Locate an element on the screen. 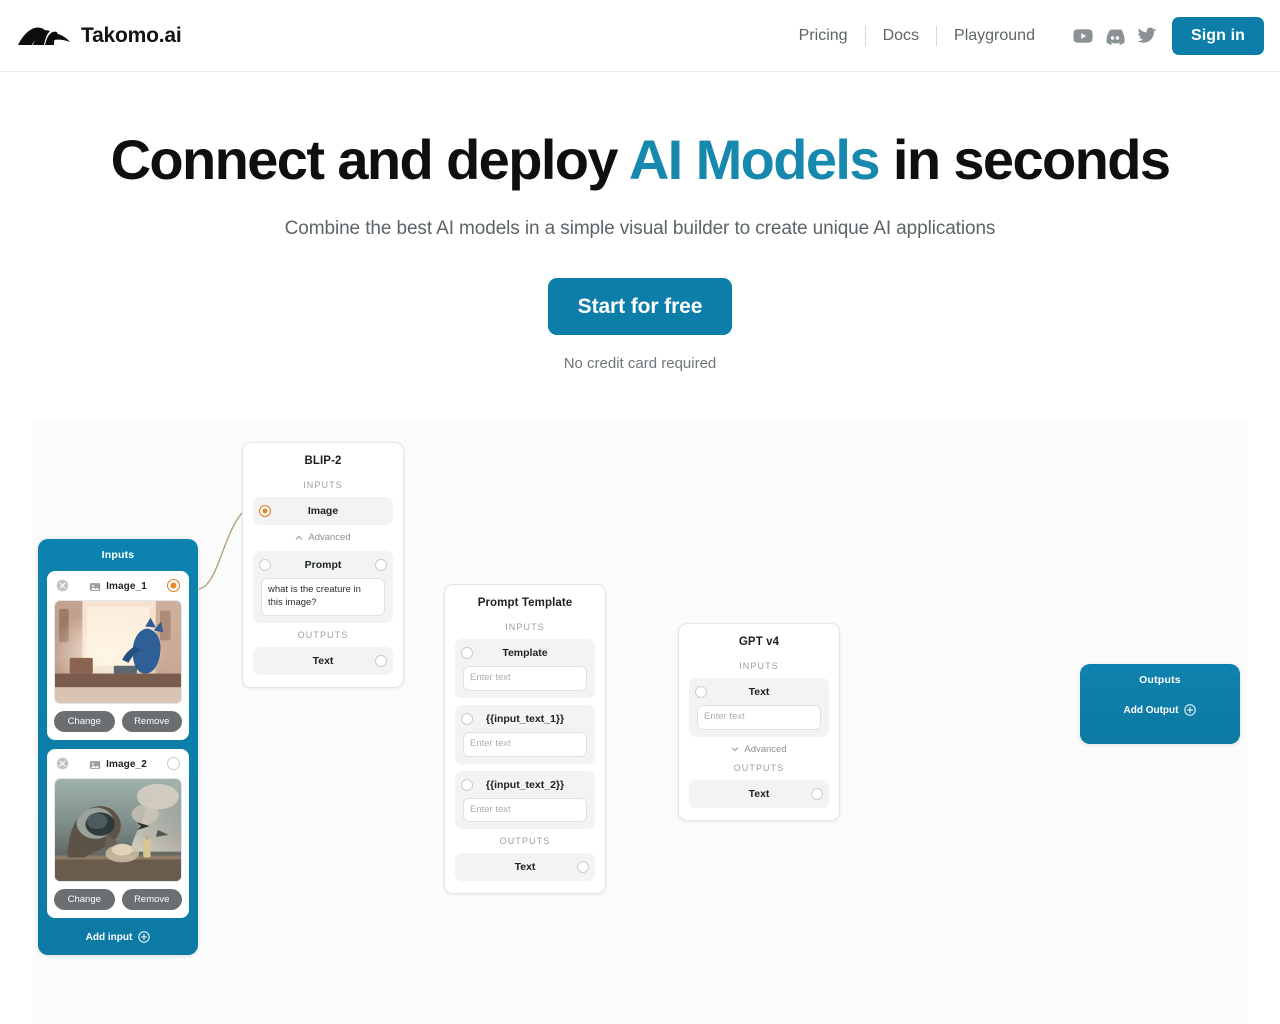 The height and width of the screenshot is (1024, 1280). node-title: Prompt Template is located at coordinates (525, 603).